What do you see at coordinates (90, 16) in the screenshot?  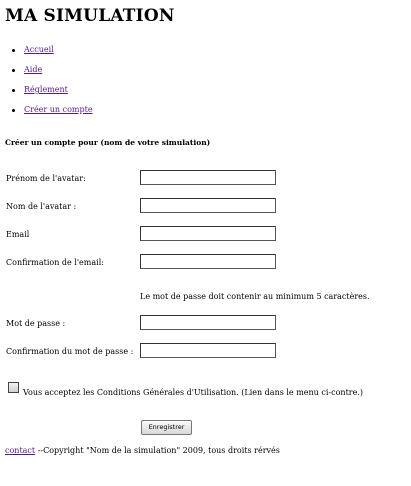 I see `page-title: MA SIMULATION` at bounding box center [90, 16].